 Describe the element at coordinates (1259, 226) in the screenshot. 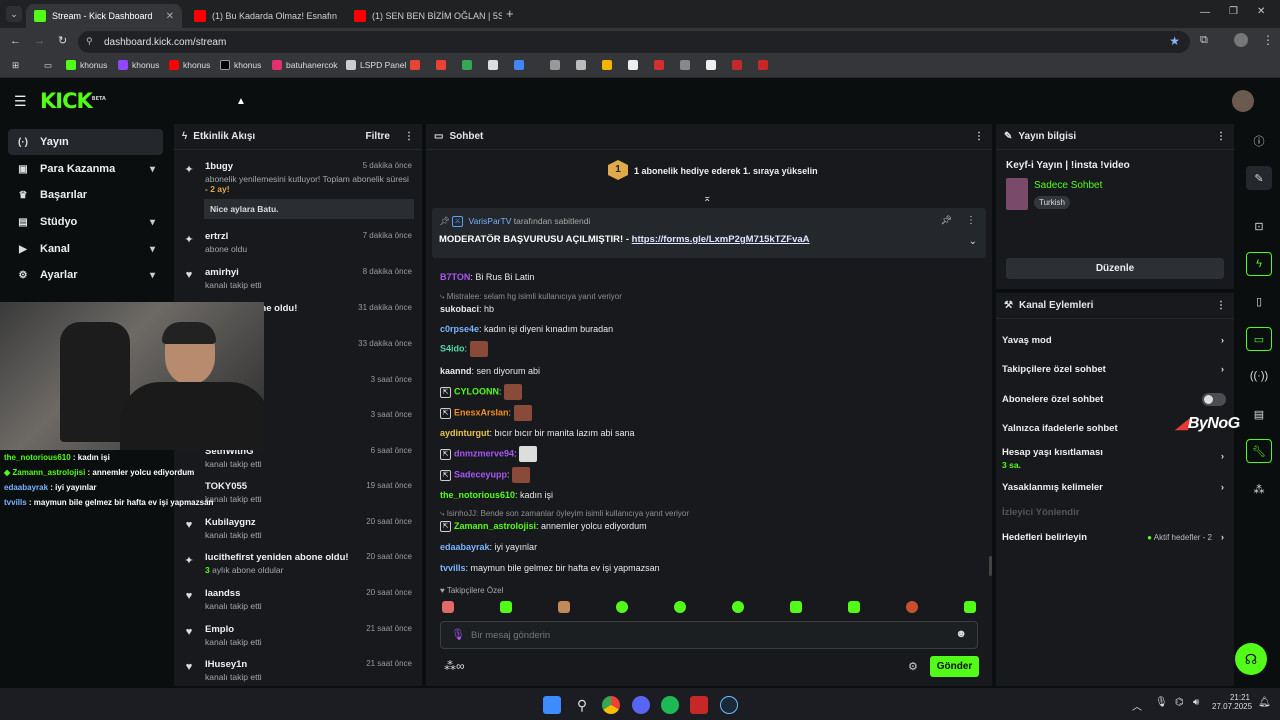

I see `quests-icon: ⊡` at that location.